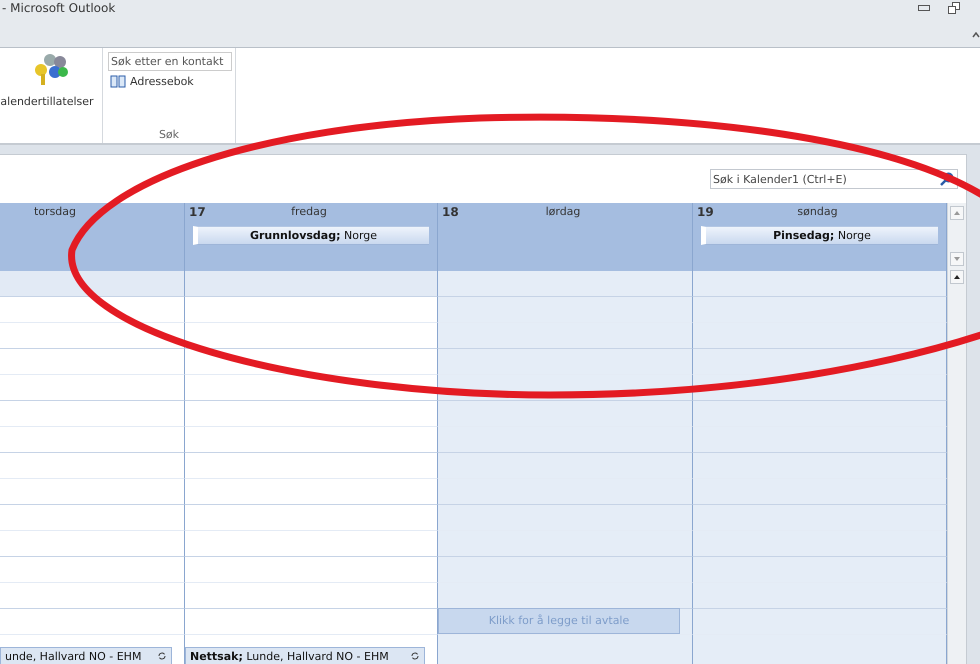 Image resolution: width=980 pixels, height=664 pixels. I want to click on day-header: 19 søndag Pinsedag; Norge, so click(820, 237).